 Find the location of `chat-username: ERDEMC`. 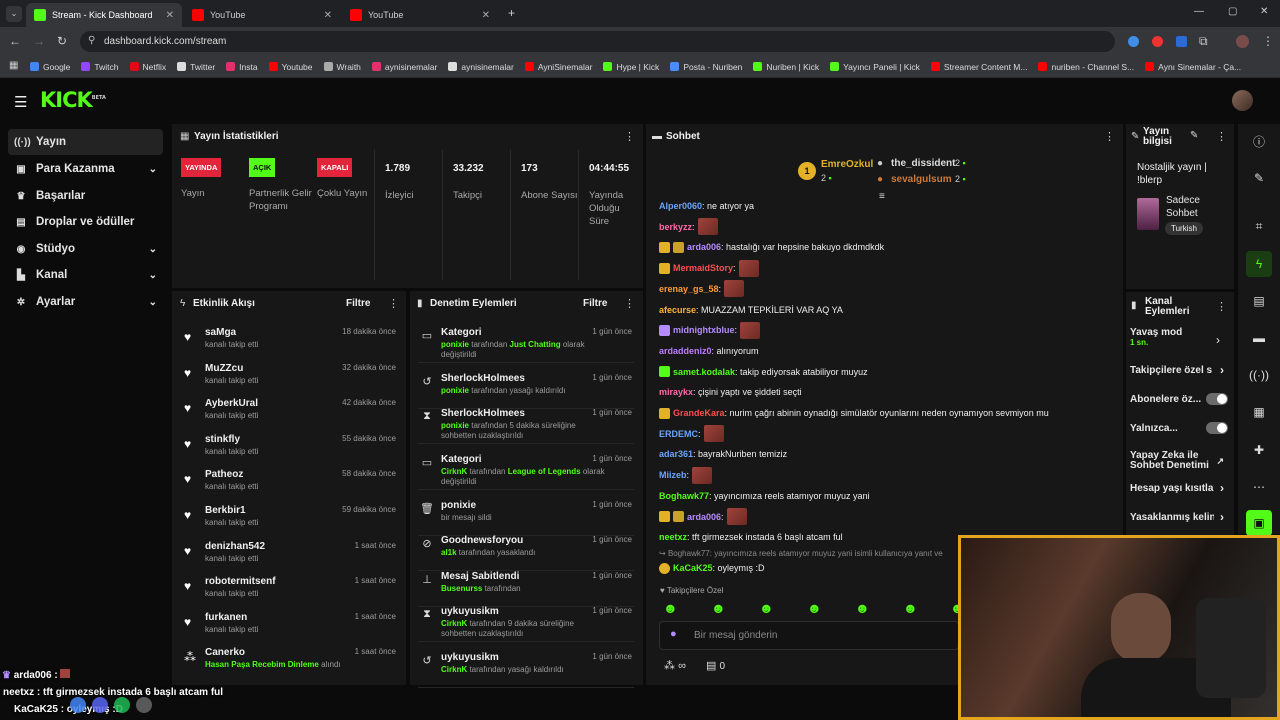

chat-username: ERDEMC is located at coordinates (678, 434).